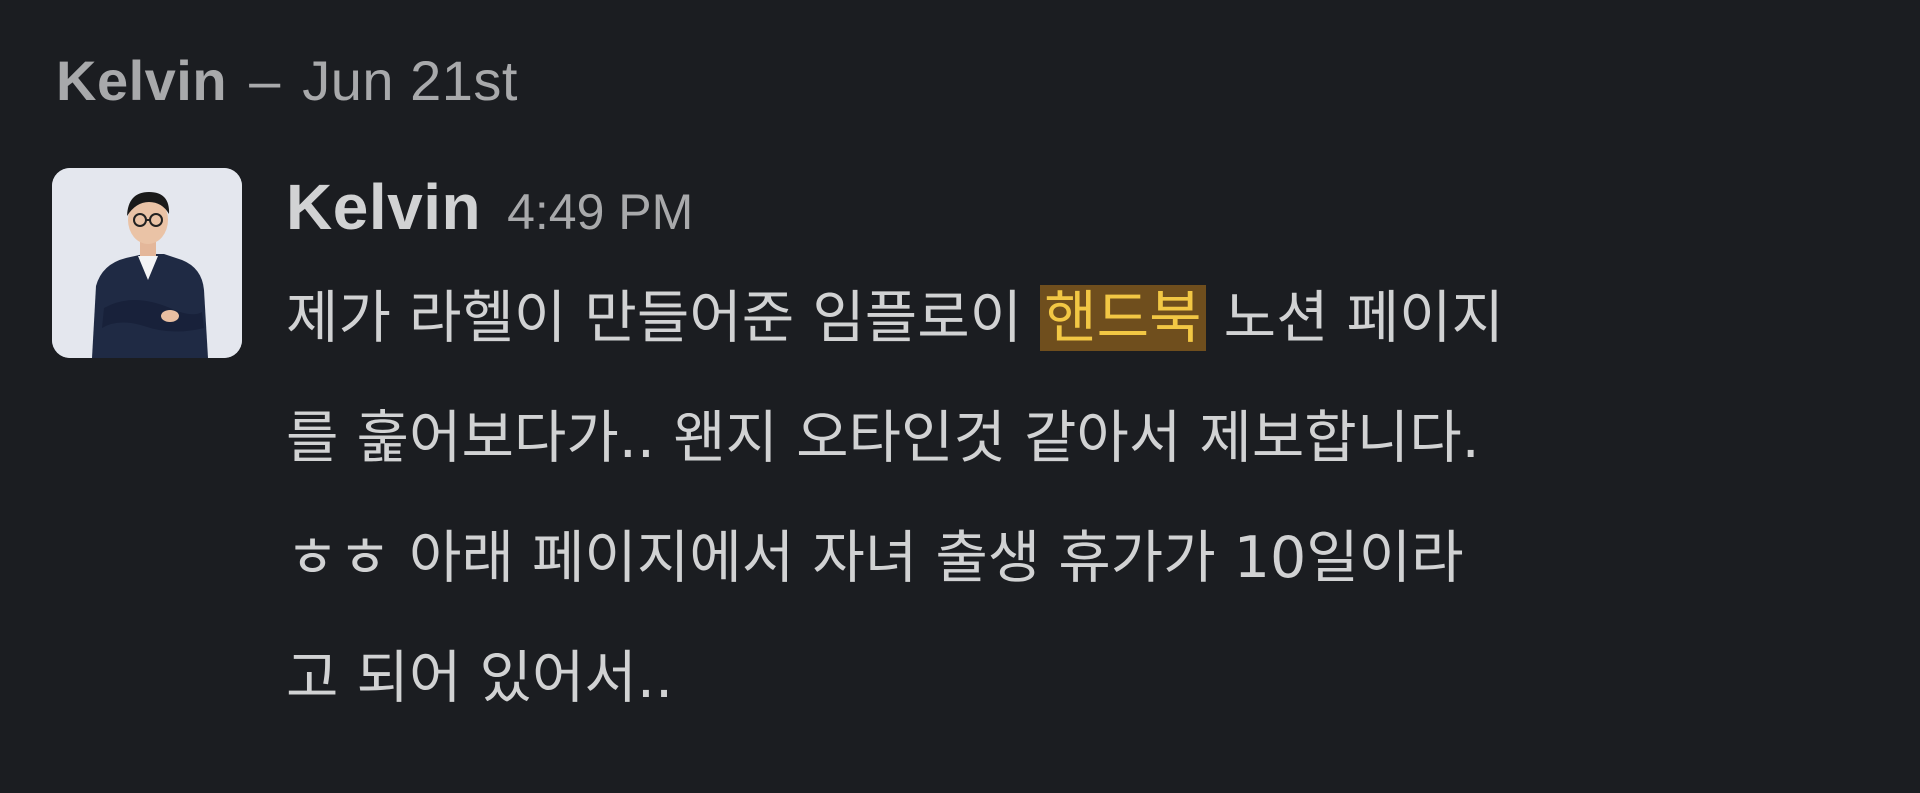  What do you see at coordinates (410, 80) in the screenshot?
I see `day-header-date: Jun 21st` at bounding box center [410, 80].